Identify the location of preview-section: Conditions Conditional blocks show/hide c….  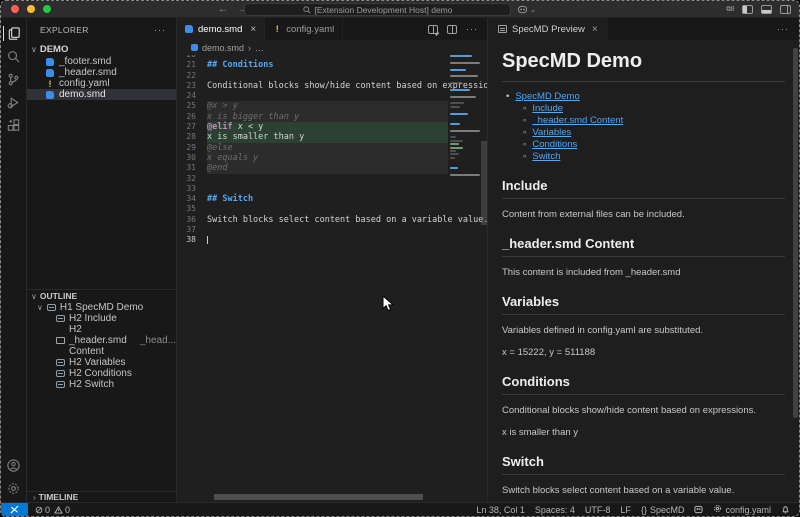
(643, 406).